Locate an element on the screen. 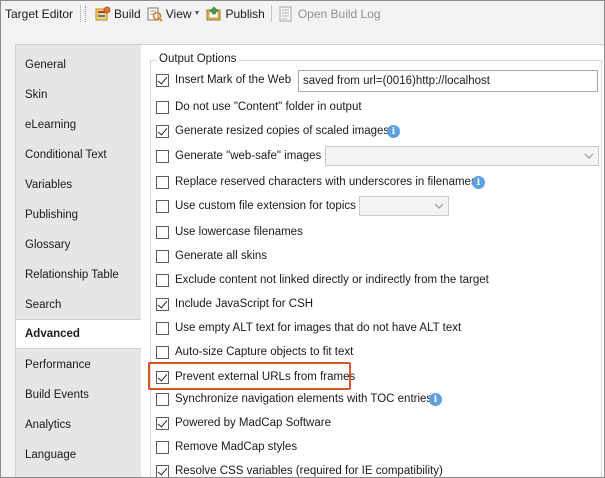 Image resolution: width=605 pixels, height=478 pixels. sidebar-item-publishing: Publishing is located at coordinates (78, 215).